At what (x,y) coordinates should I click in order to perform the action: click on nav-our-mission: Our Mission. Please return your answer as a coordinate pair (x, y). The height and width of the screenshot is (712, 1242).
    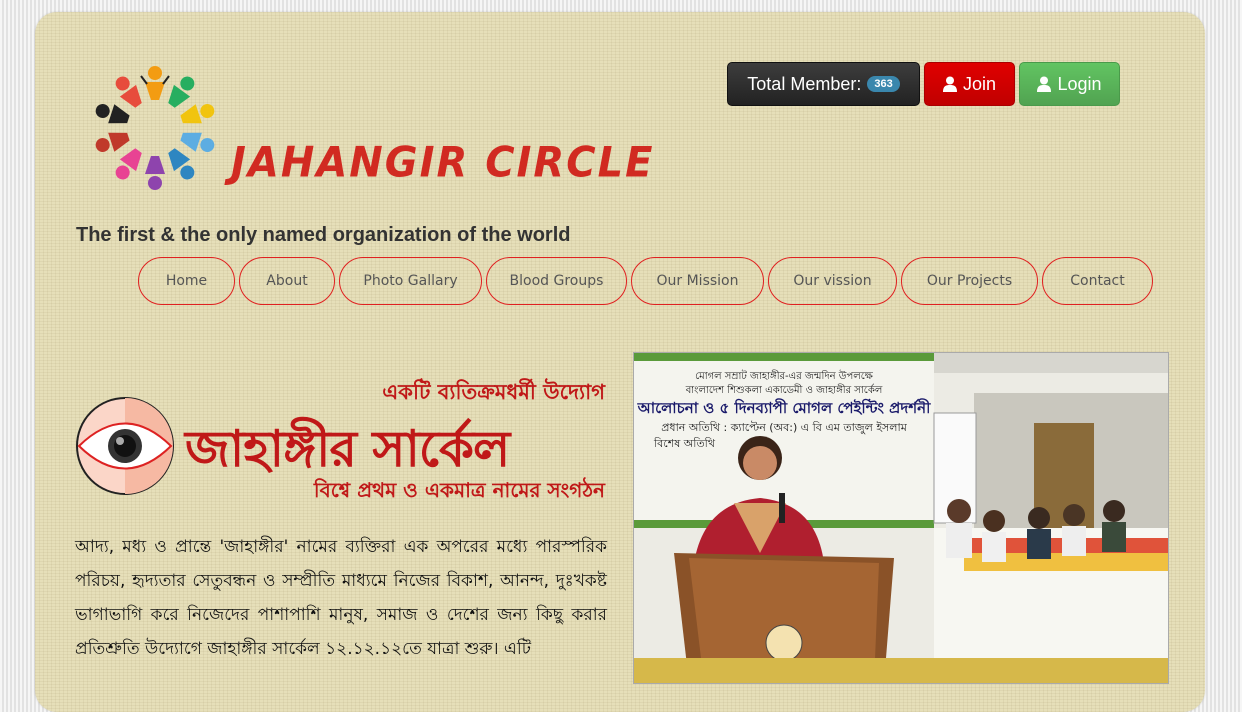
    Looking at the image, I should click on (697, 281).